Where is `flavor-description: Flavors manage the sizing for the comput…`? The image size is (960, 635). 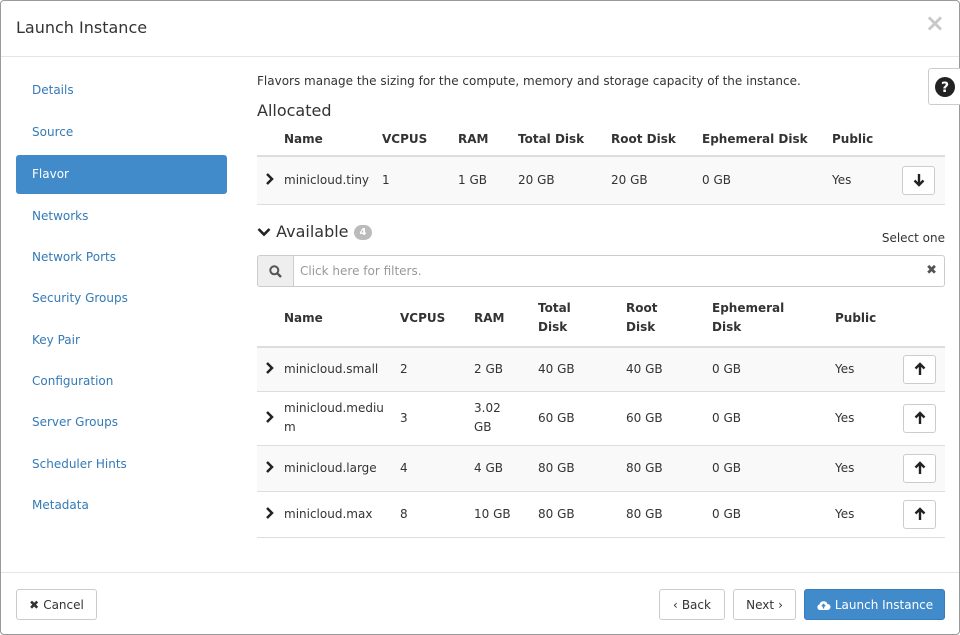 flavor-description: Flavors manage the sizing for the comput… is located at coordinates (529, 81).